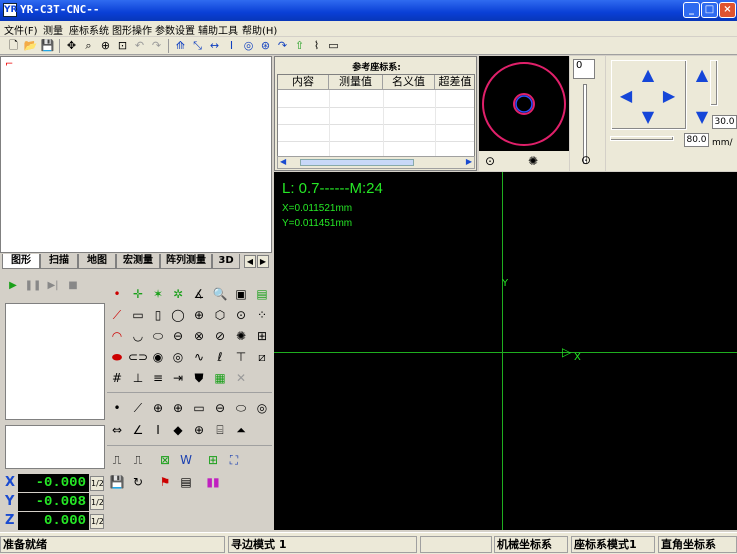  What do you see at coordinates (178, 294) in the screenshot?
I see `multi-point-icon: ✲` at bounding box center [178, 294].